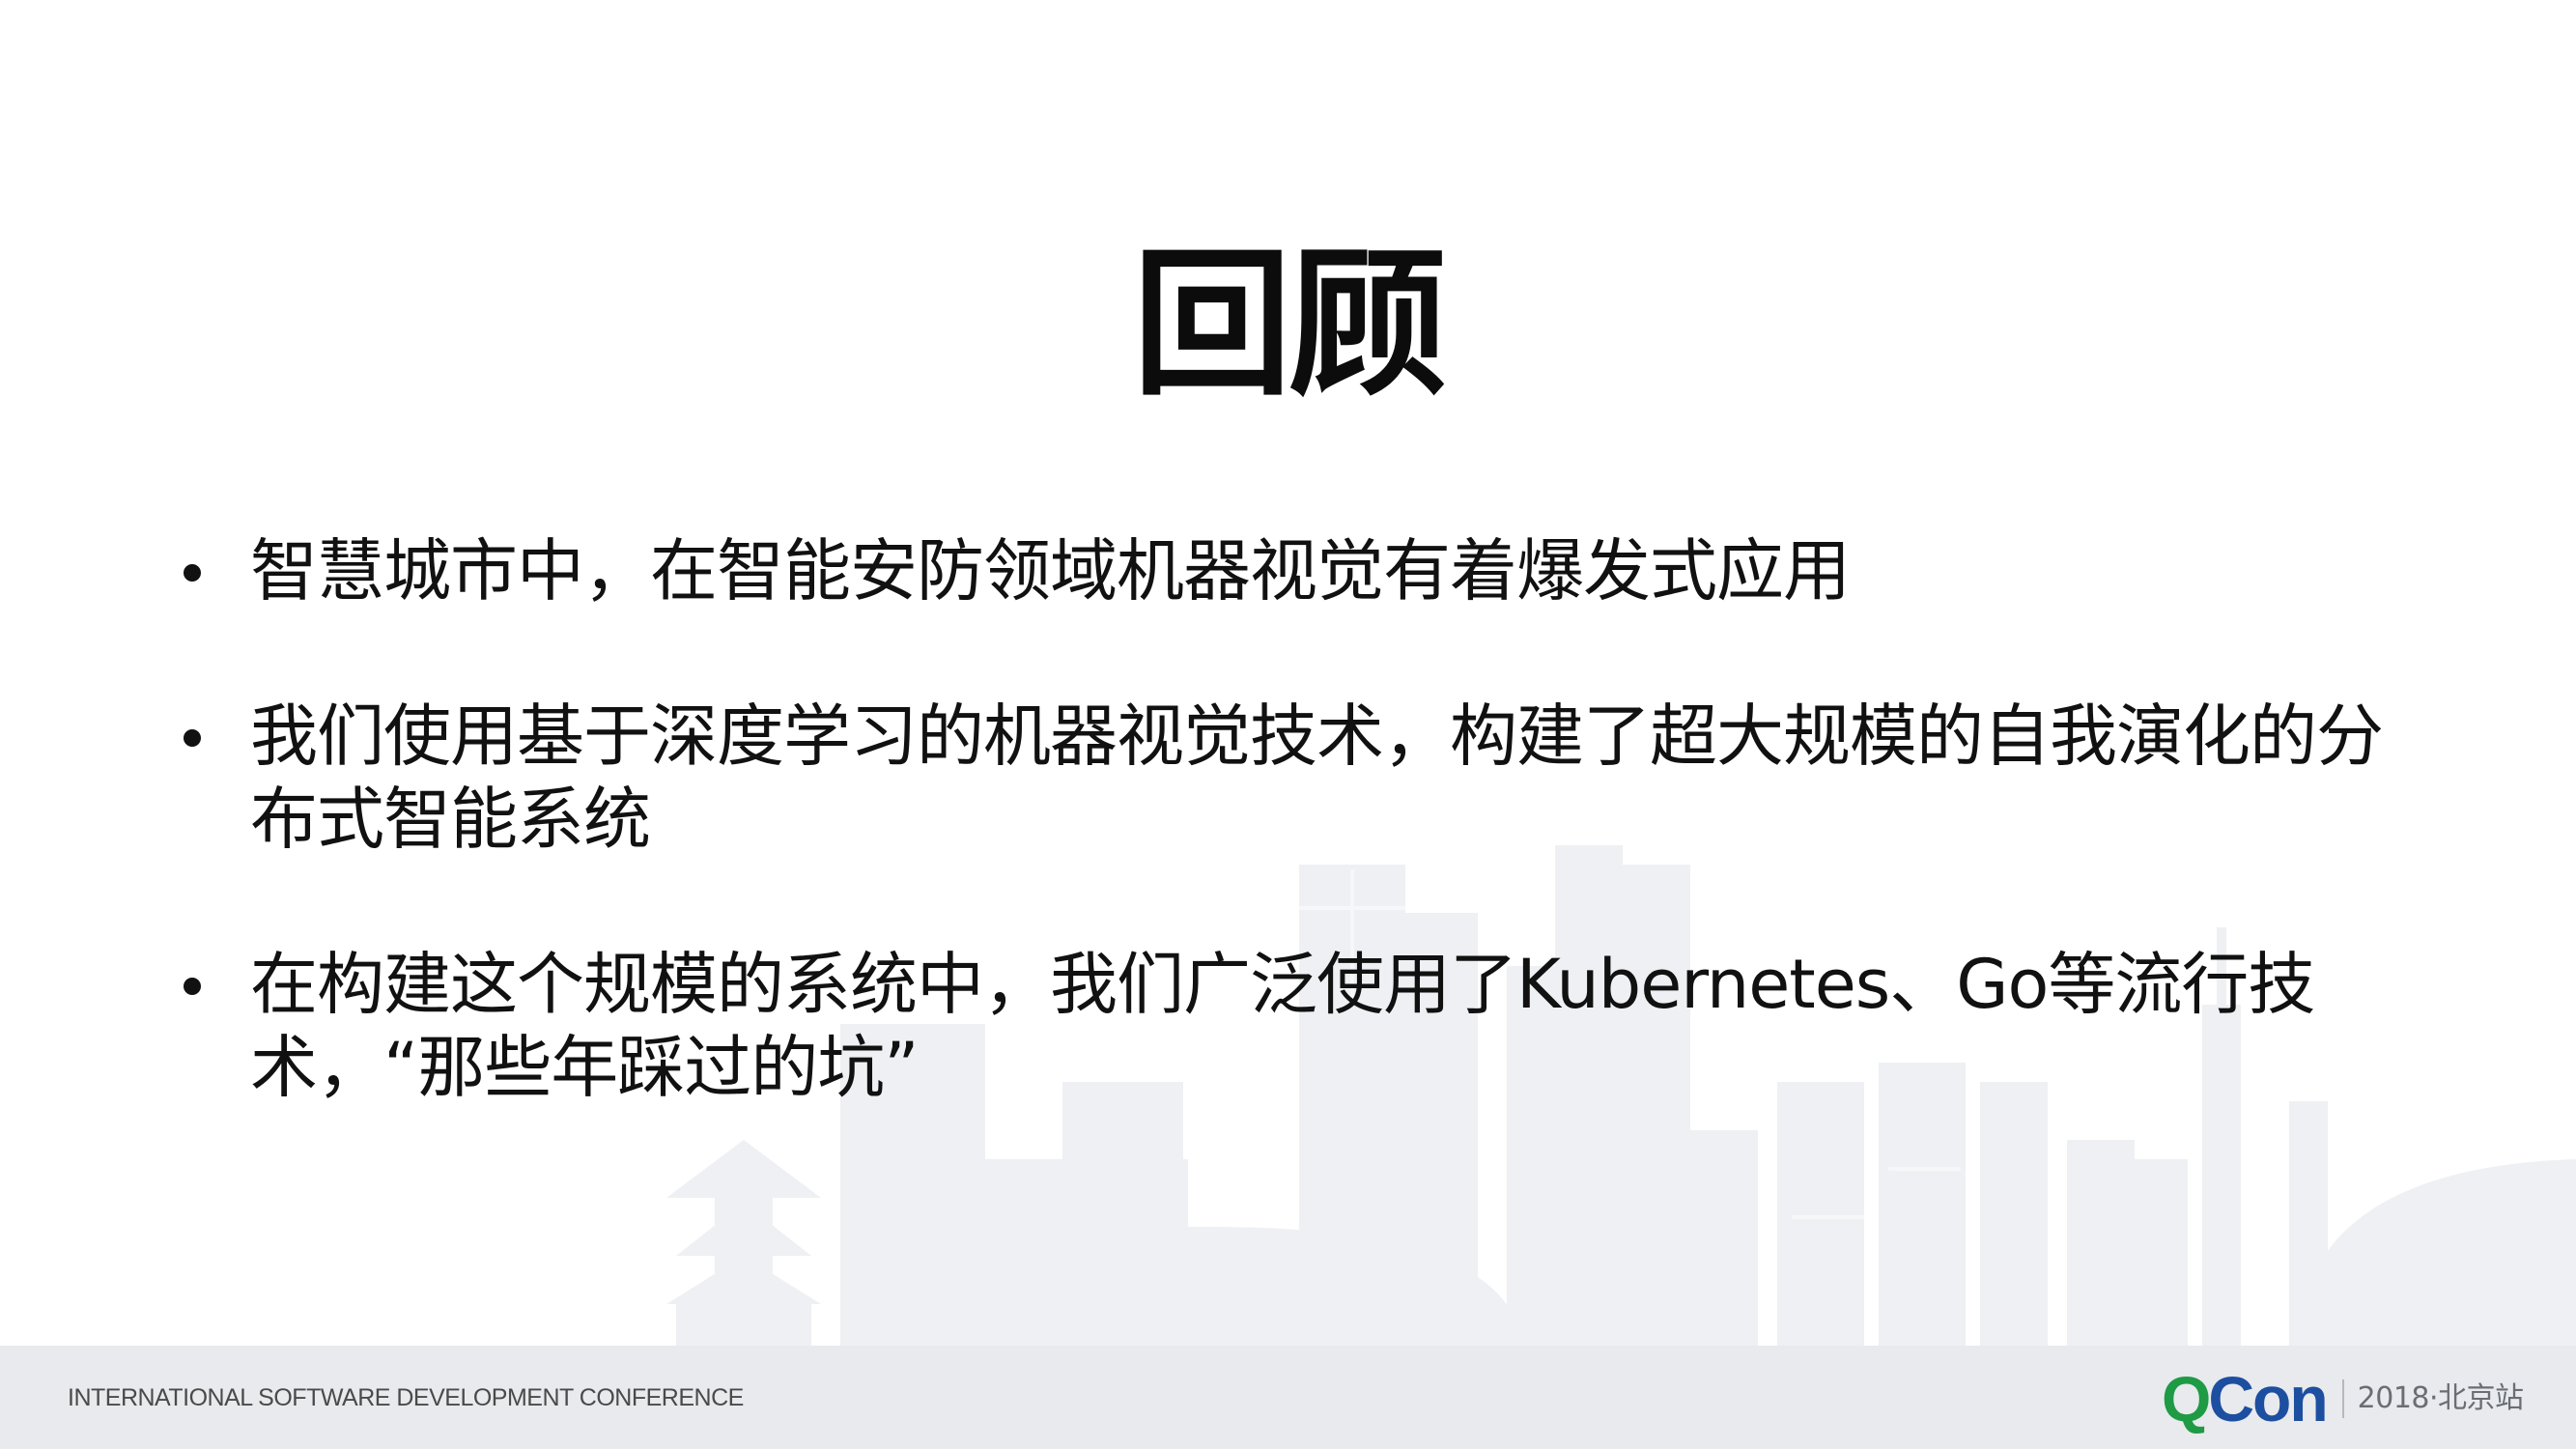  Describe the element at coordinates (2268, 1399) in the screenshot. I see `logo-con: Con` at that location.